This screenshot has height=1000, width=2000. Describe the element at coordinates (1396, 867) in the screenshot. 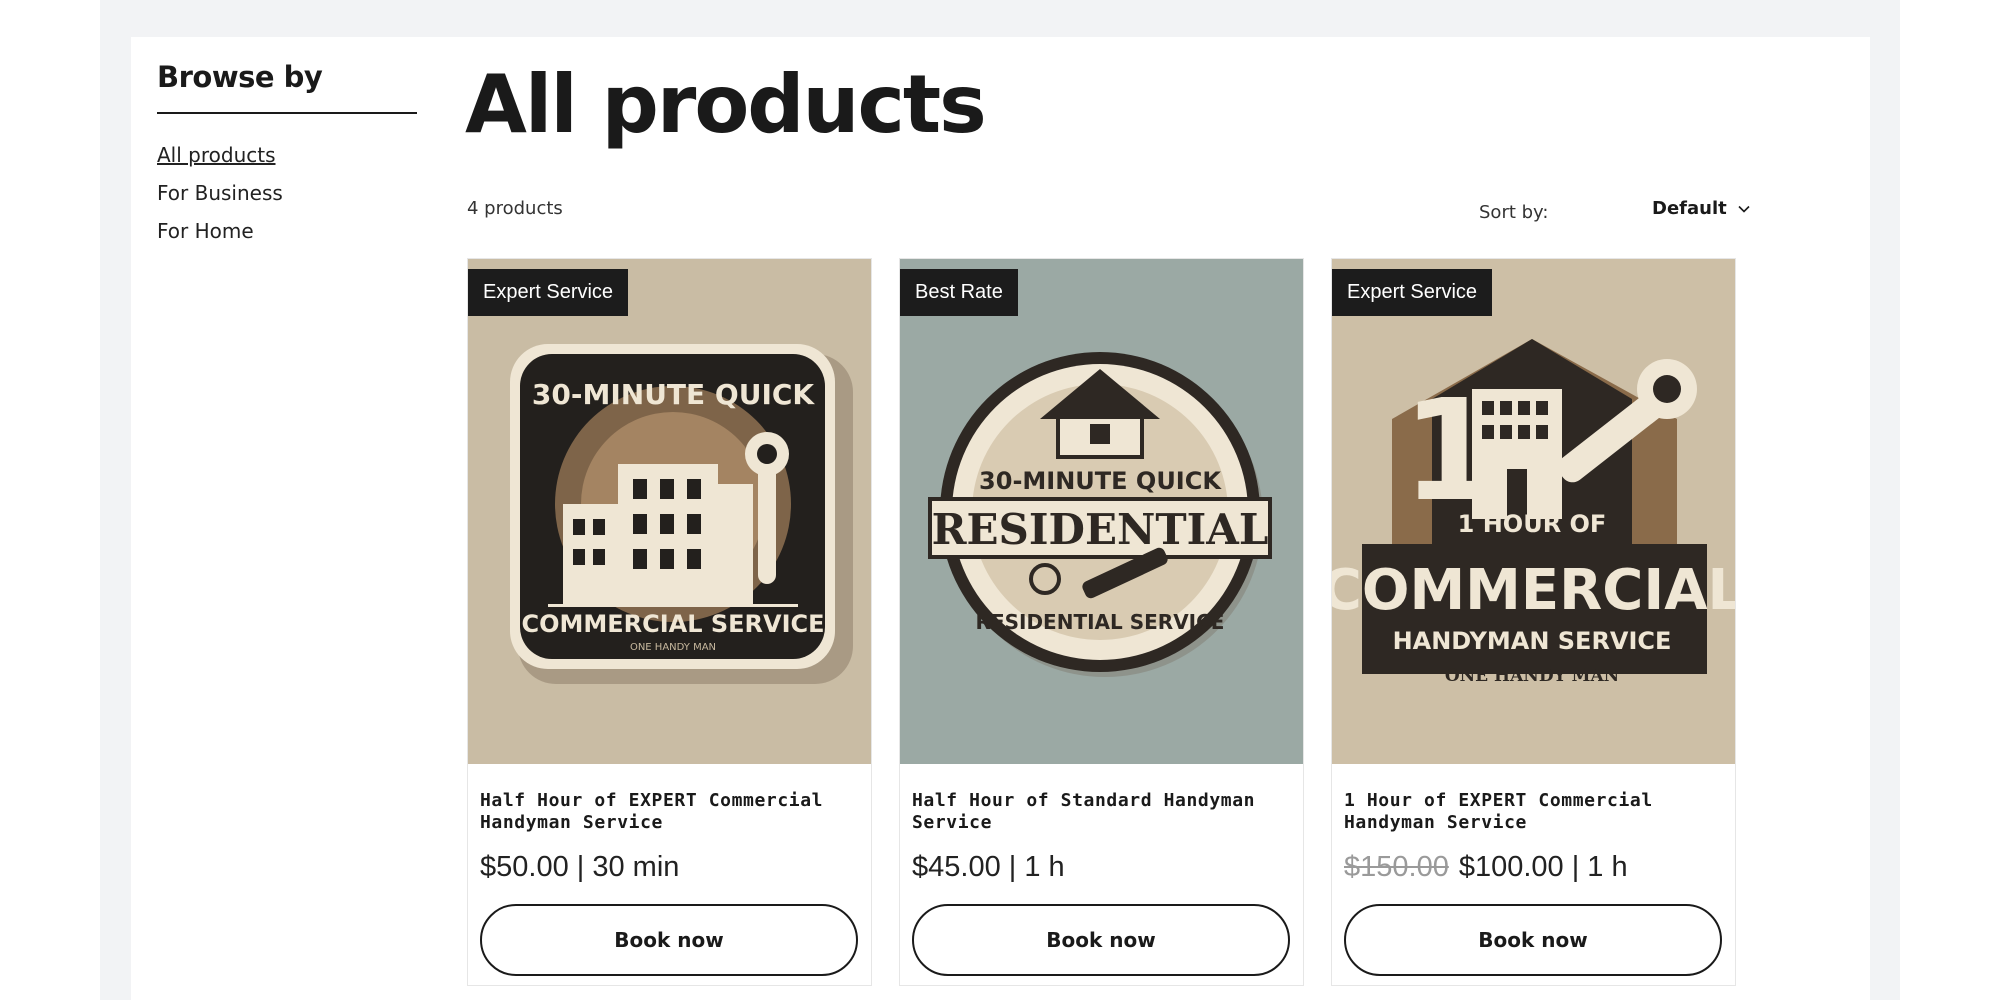

I see `original-price: $150.00` at that location.